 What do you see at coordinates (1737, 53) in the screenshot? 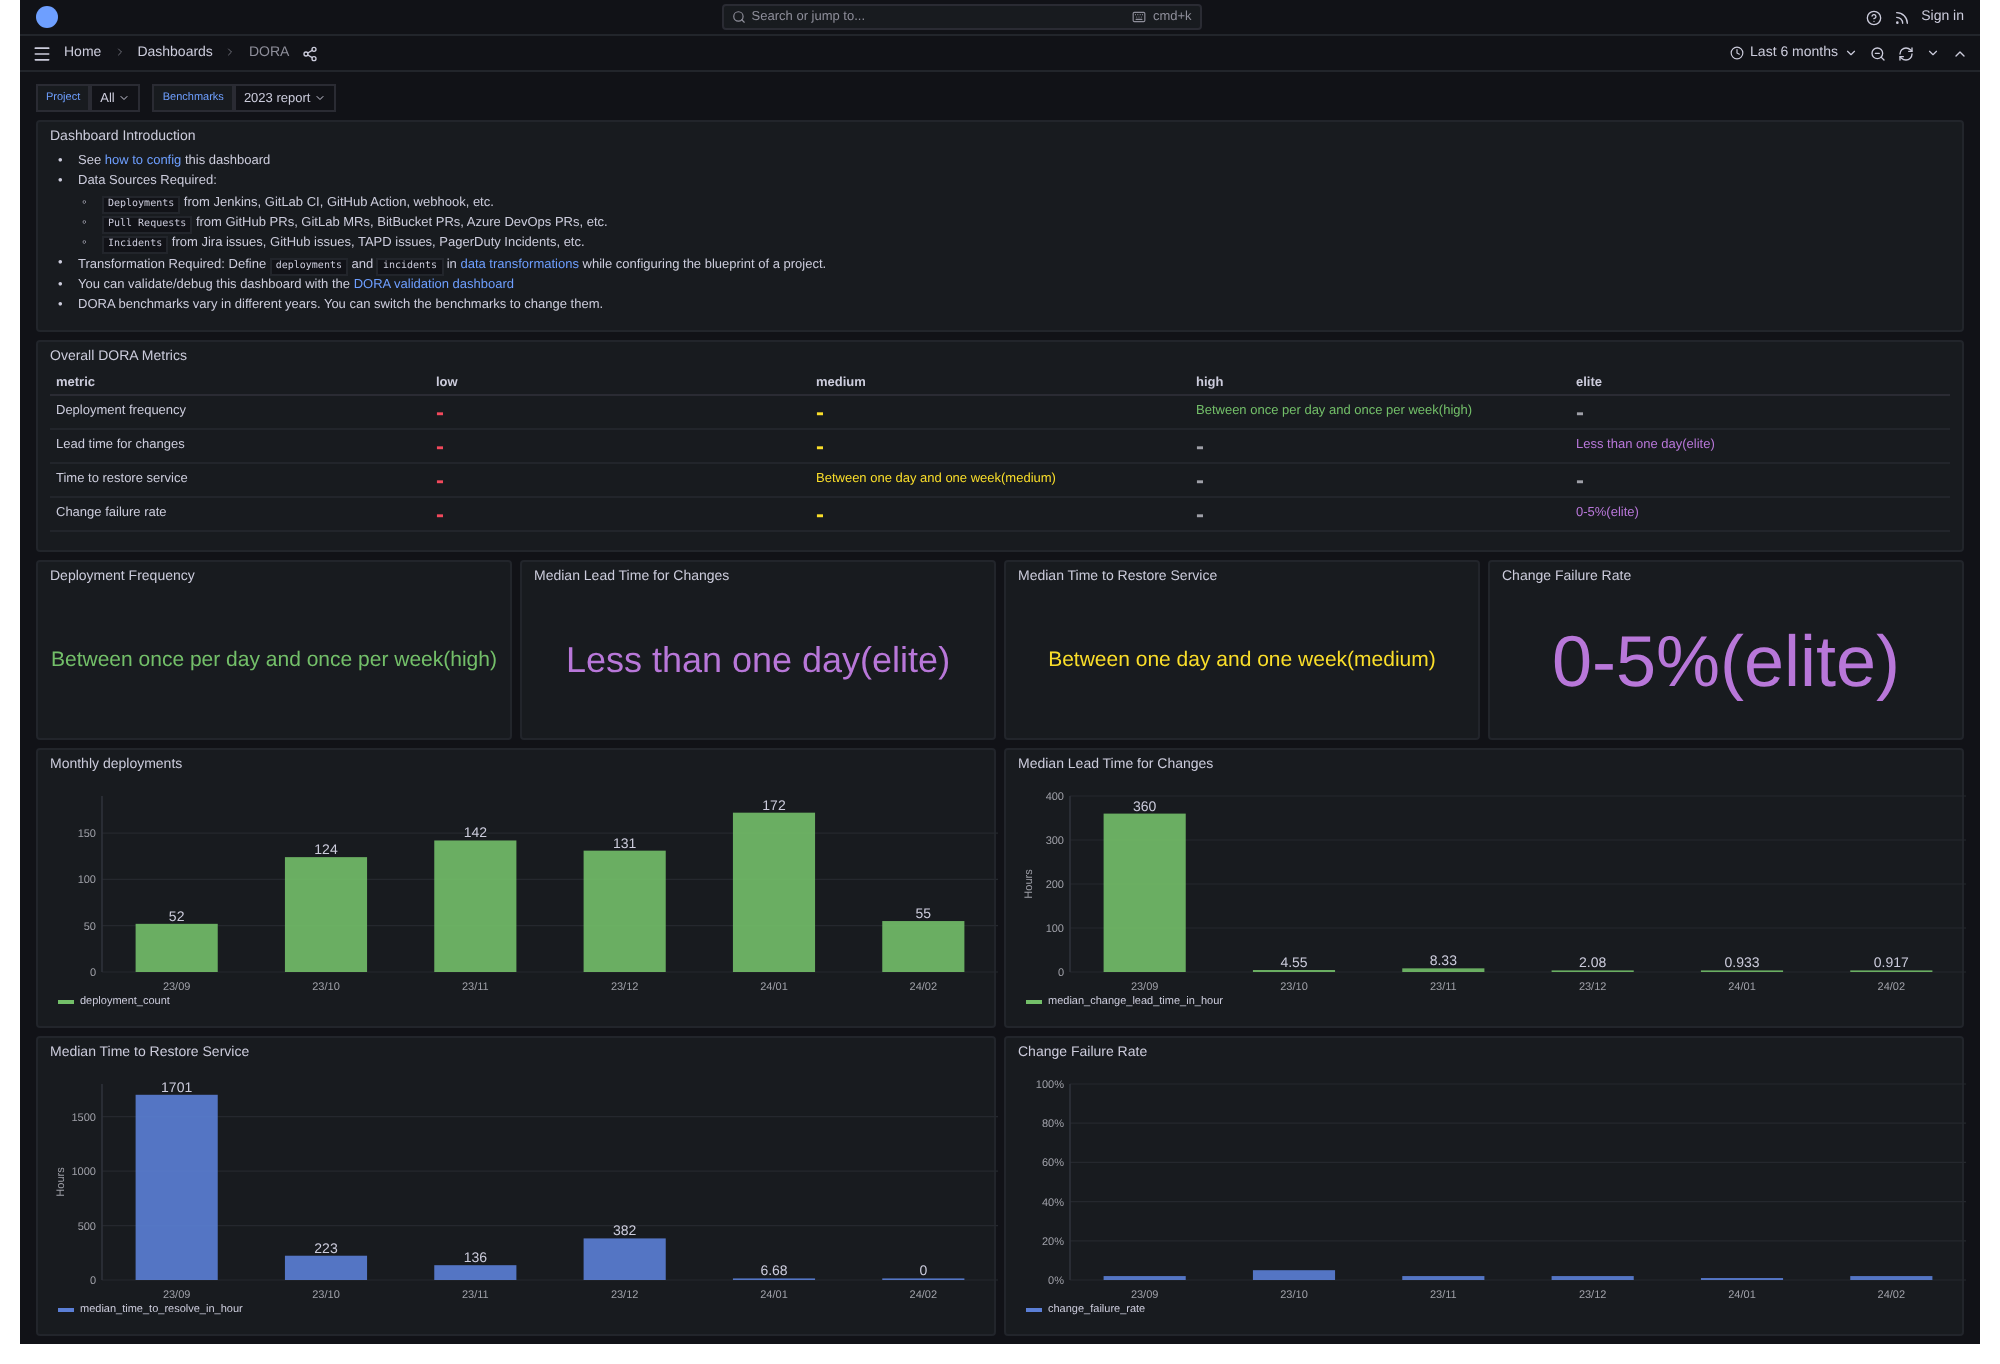
I see `clock-icon` at bounding box center [1737, 53].